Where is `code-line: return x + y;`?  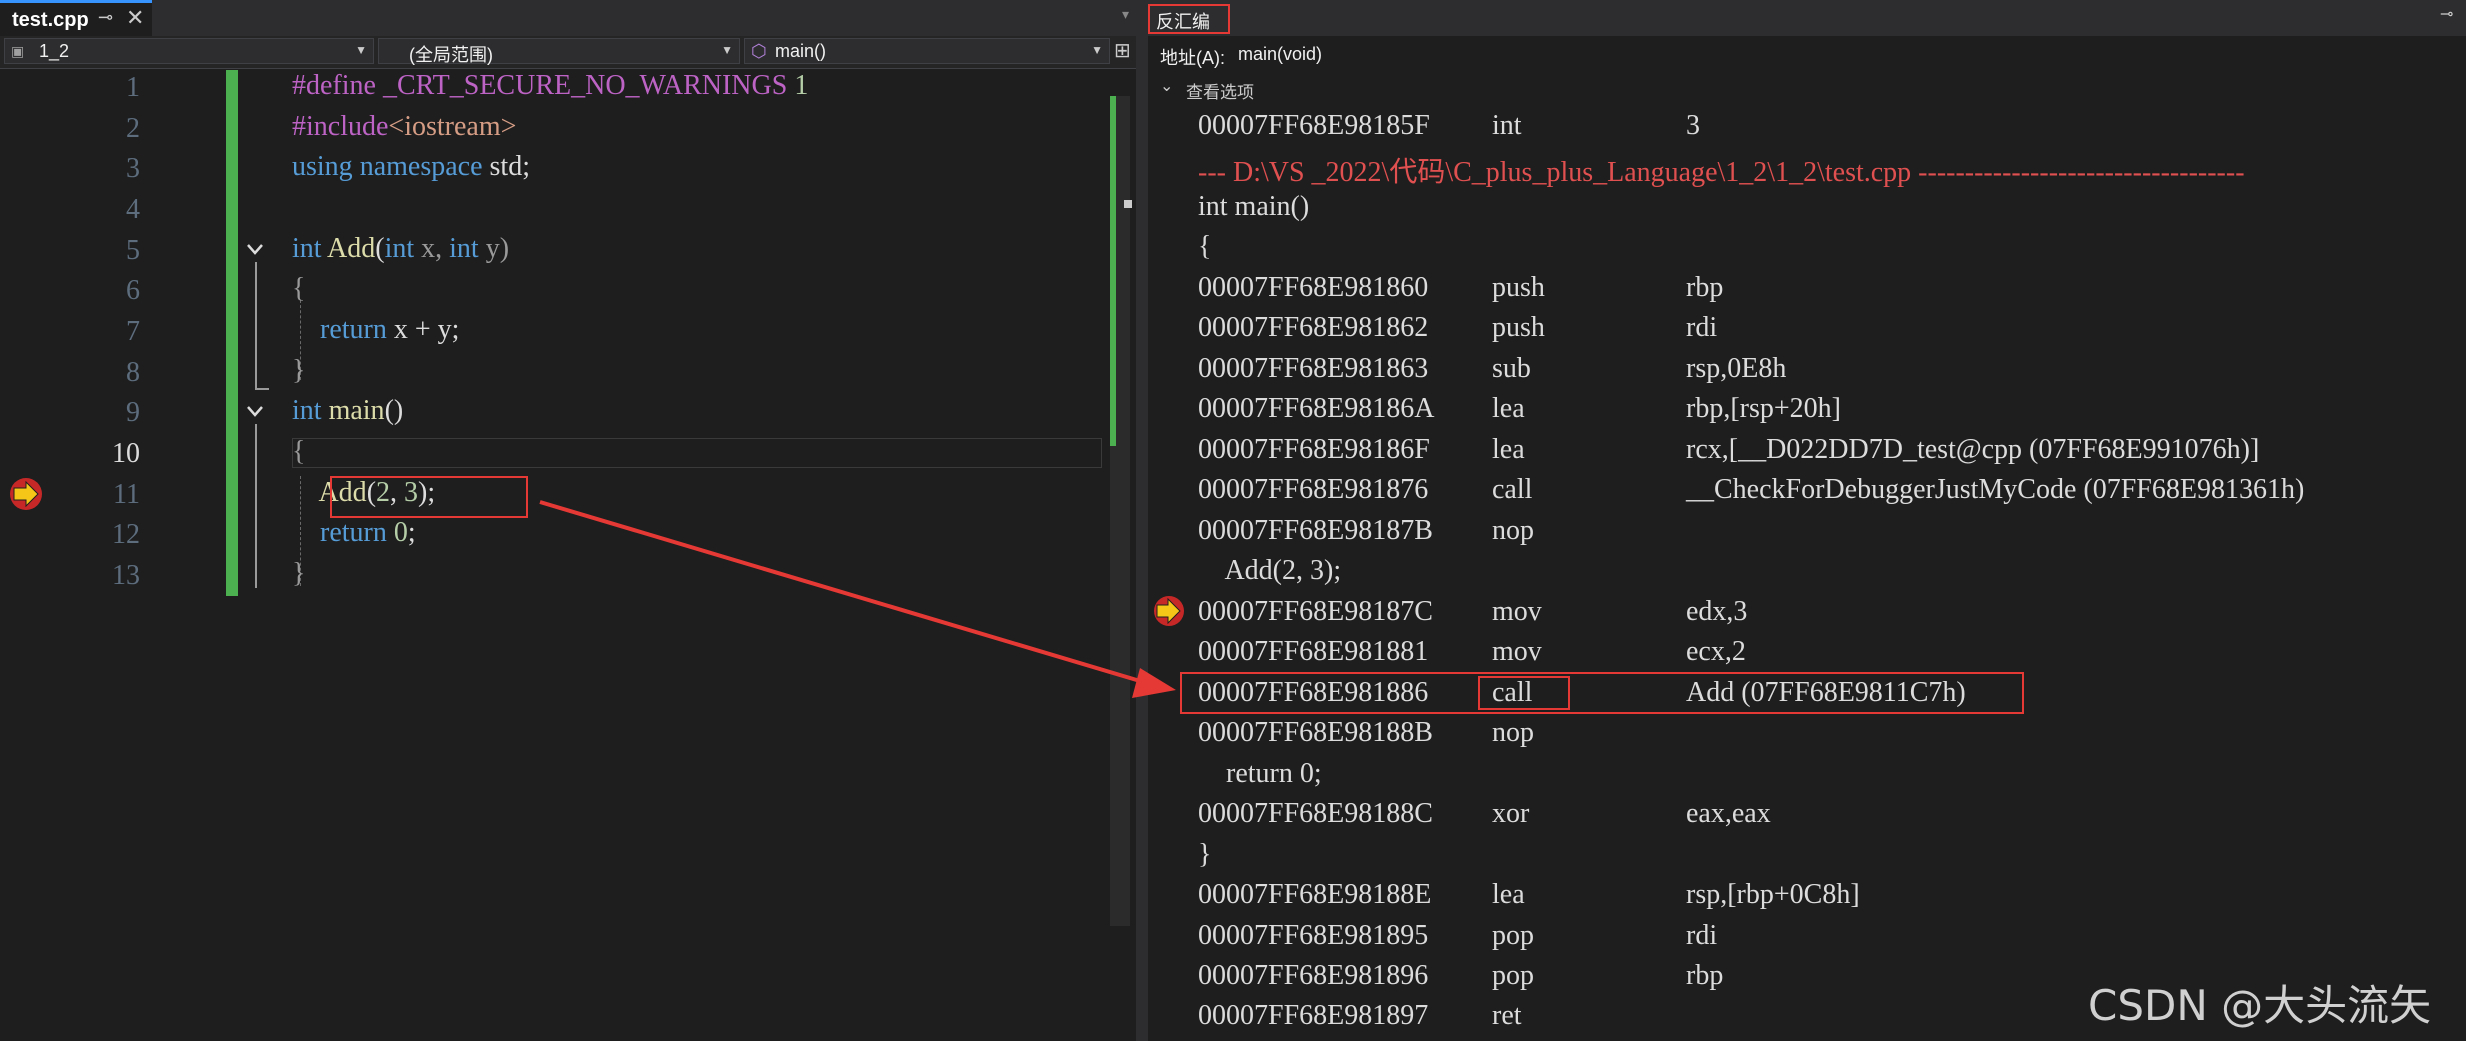
code-line: return x + y; is located at coordinates (376, 329).